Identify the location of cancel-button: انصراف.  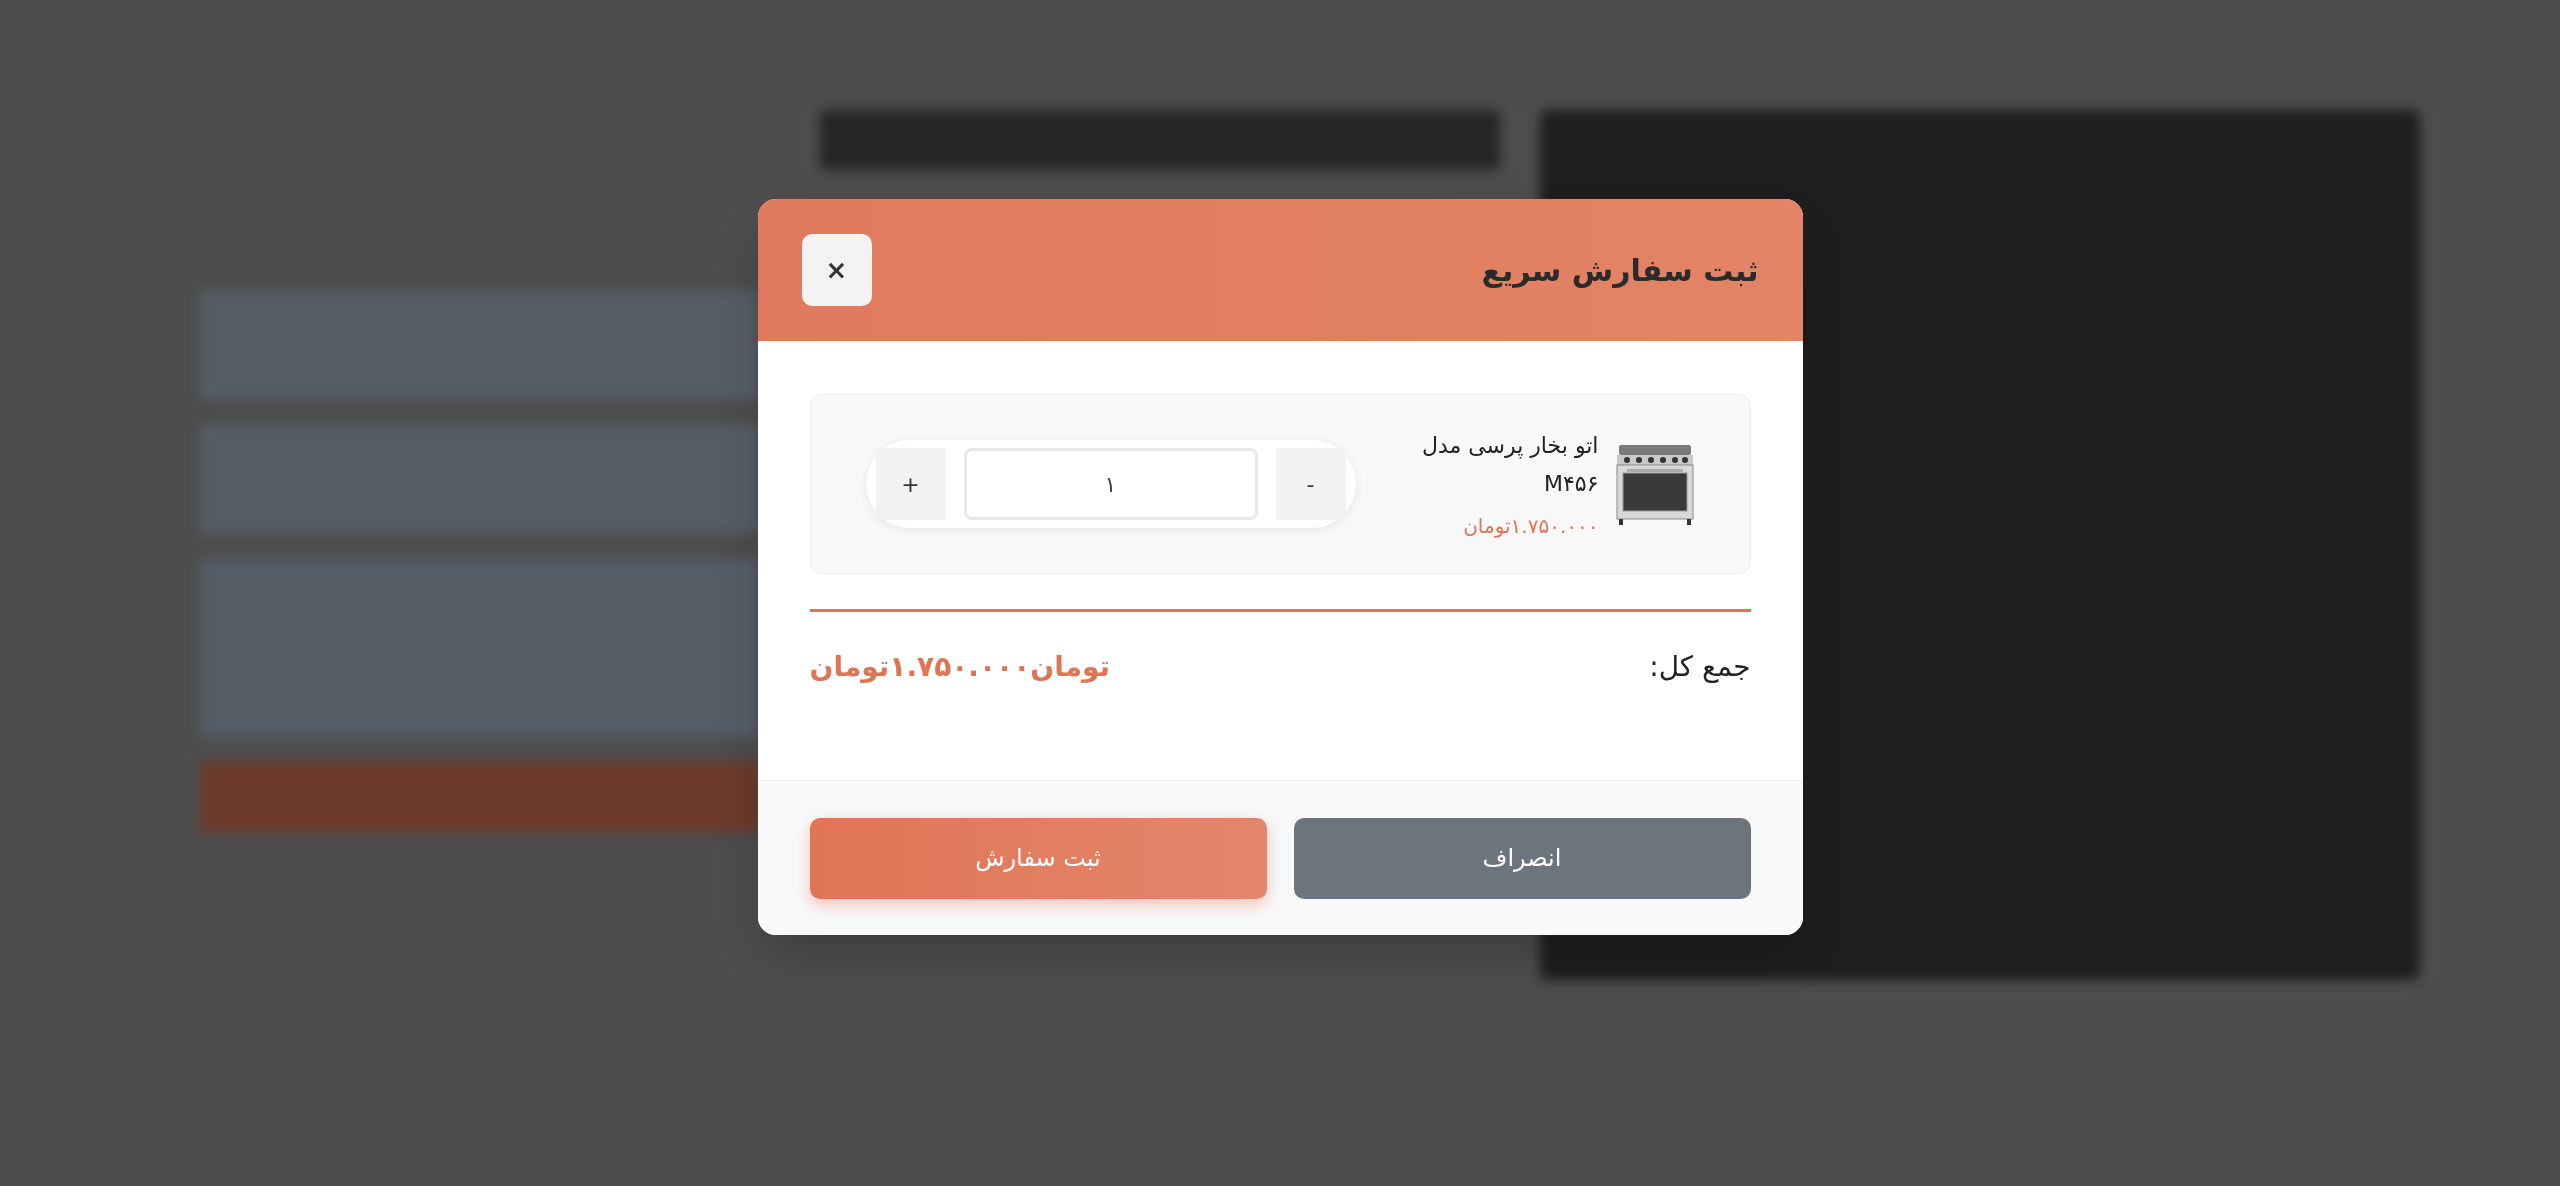
(1522, 858).